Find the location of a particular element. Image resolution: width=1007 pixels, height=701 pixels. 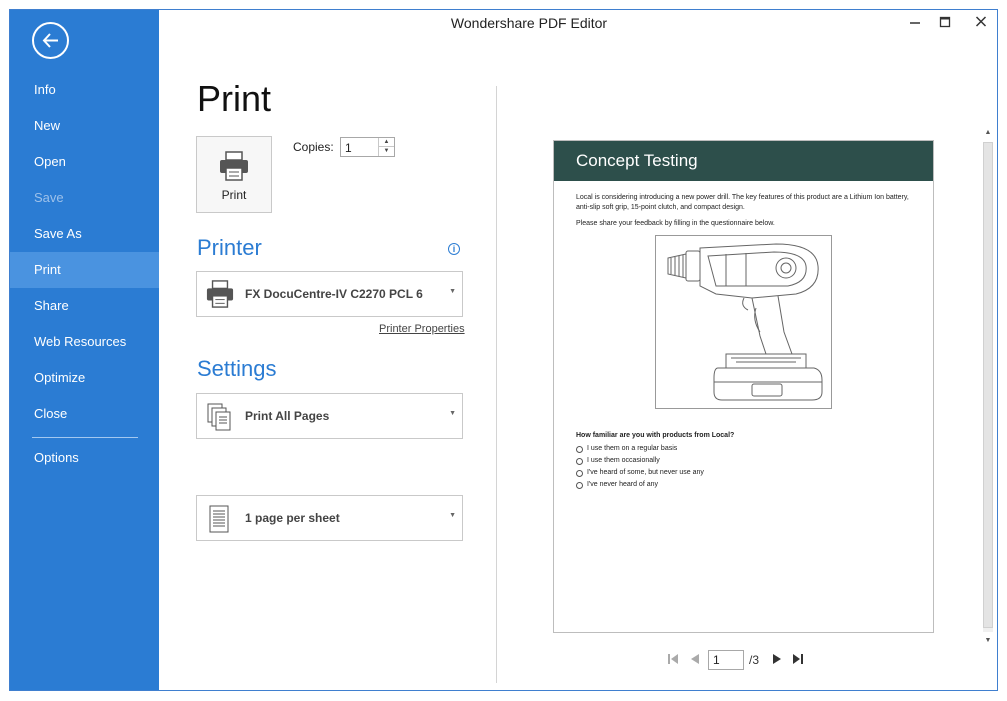

power-drill-icon is located at coordinates (745, 322).